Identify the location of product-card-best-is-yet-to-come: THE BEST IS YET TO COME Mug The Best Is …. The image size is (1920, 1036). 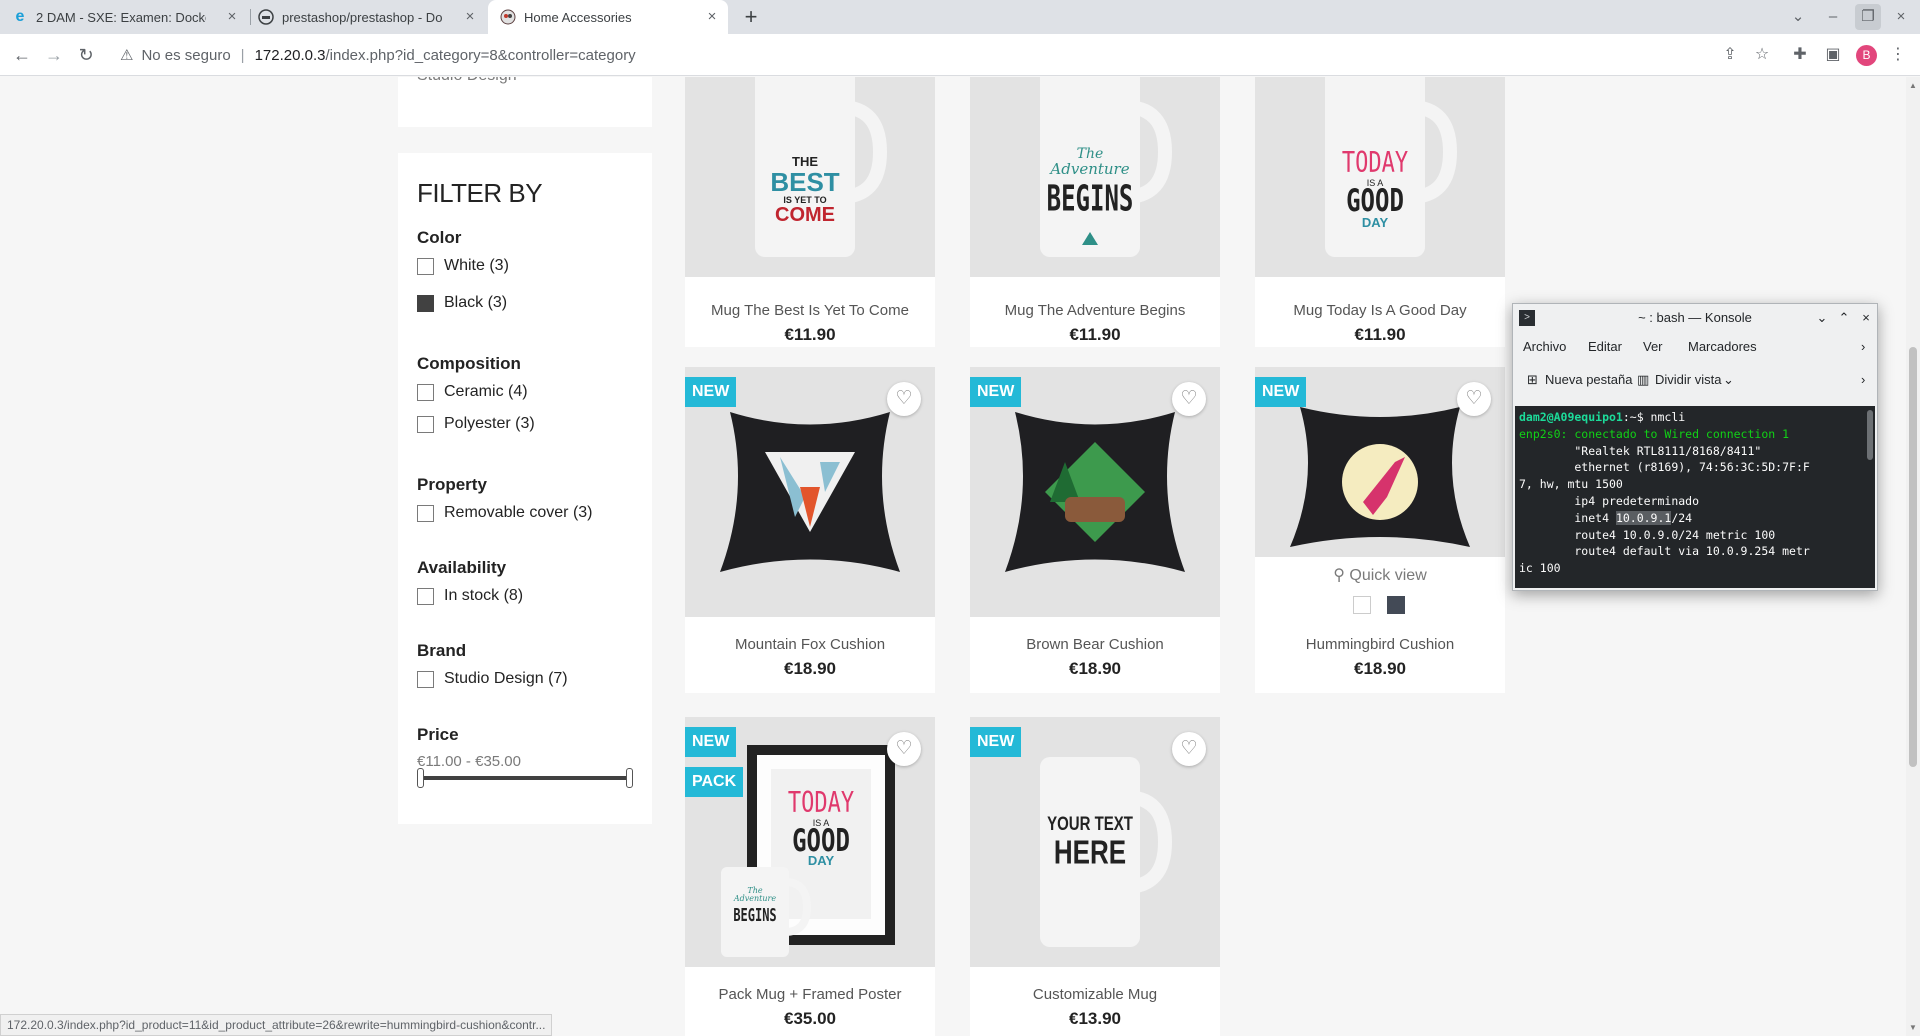
(810, 212).